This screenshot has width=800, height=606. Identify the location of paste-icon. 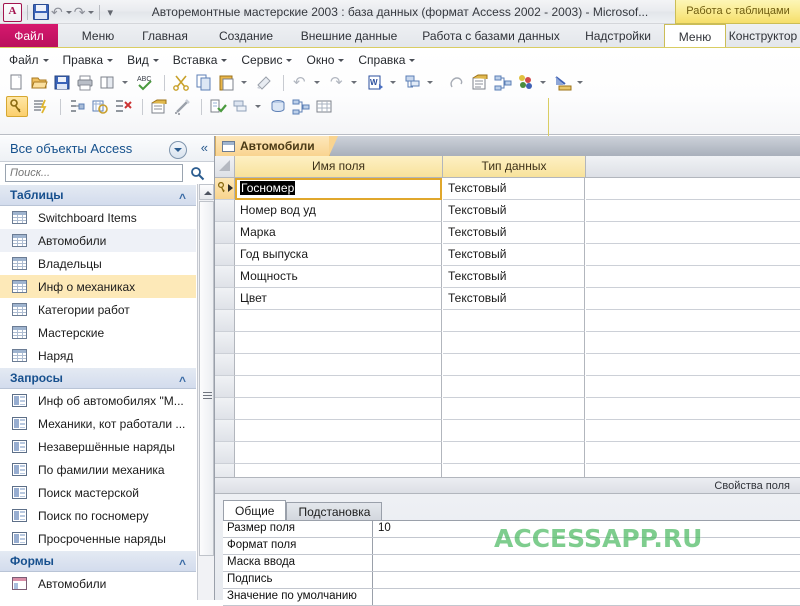
(227, 82).